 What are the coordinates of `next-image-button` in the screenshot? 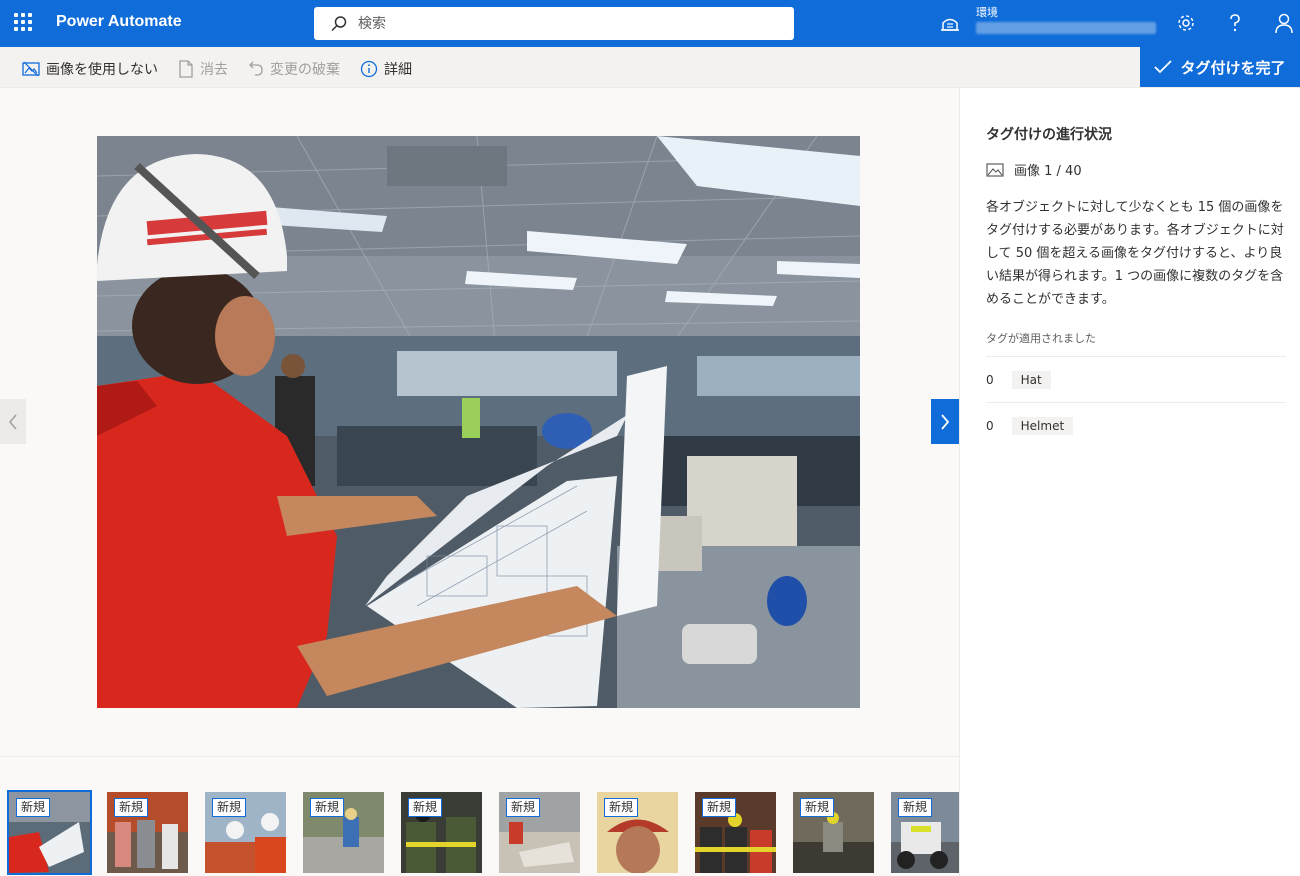 It's located at (945, 421).